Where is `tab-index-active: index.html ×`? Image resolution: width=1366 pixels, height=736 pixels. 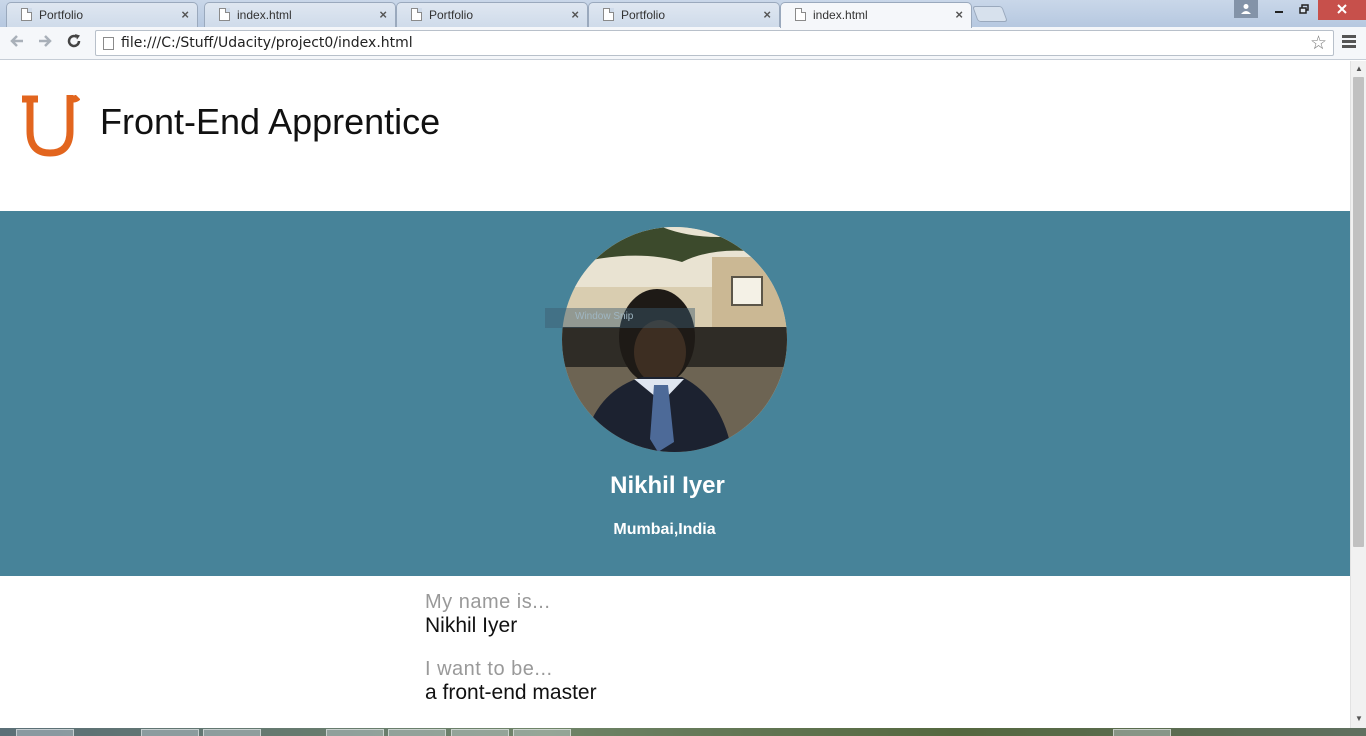
tab-index-active: index.html × is located at coordinates (876, 15).